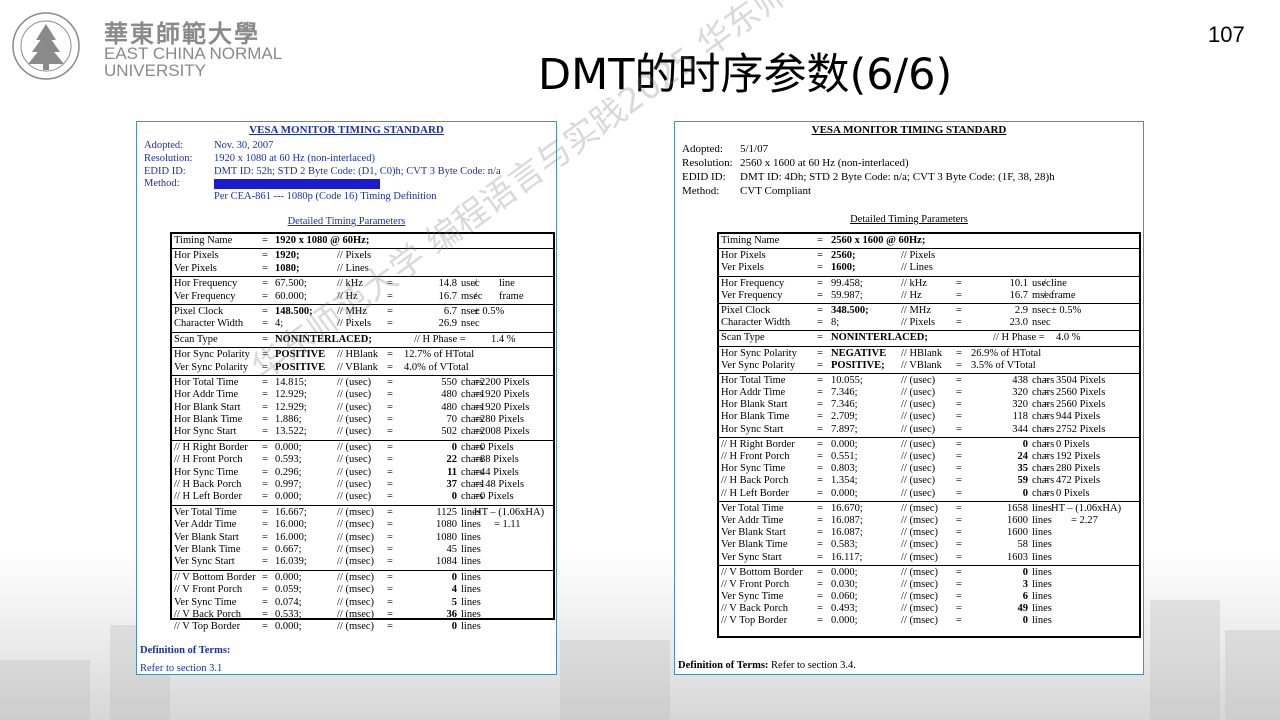  What do you see at coordinates (168, 158) in the screenshot?
I see `meta-key: Resolution:` at bounding box center [168, 158].